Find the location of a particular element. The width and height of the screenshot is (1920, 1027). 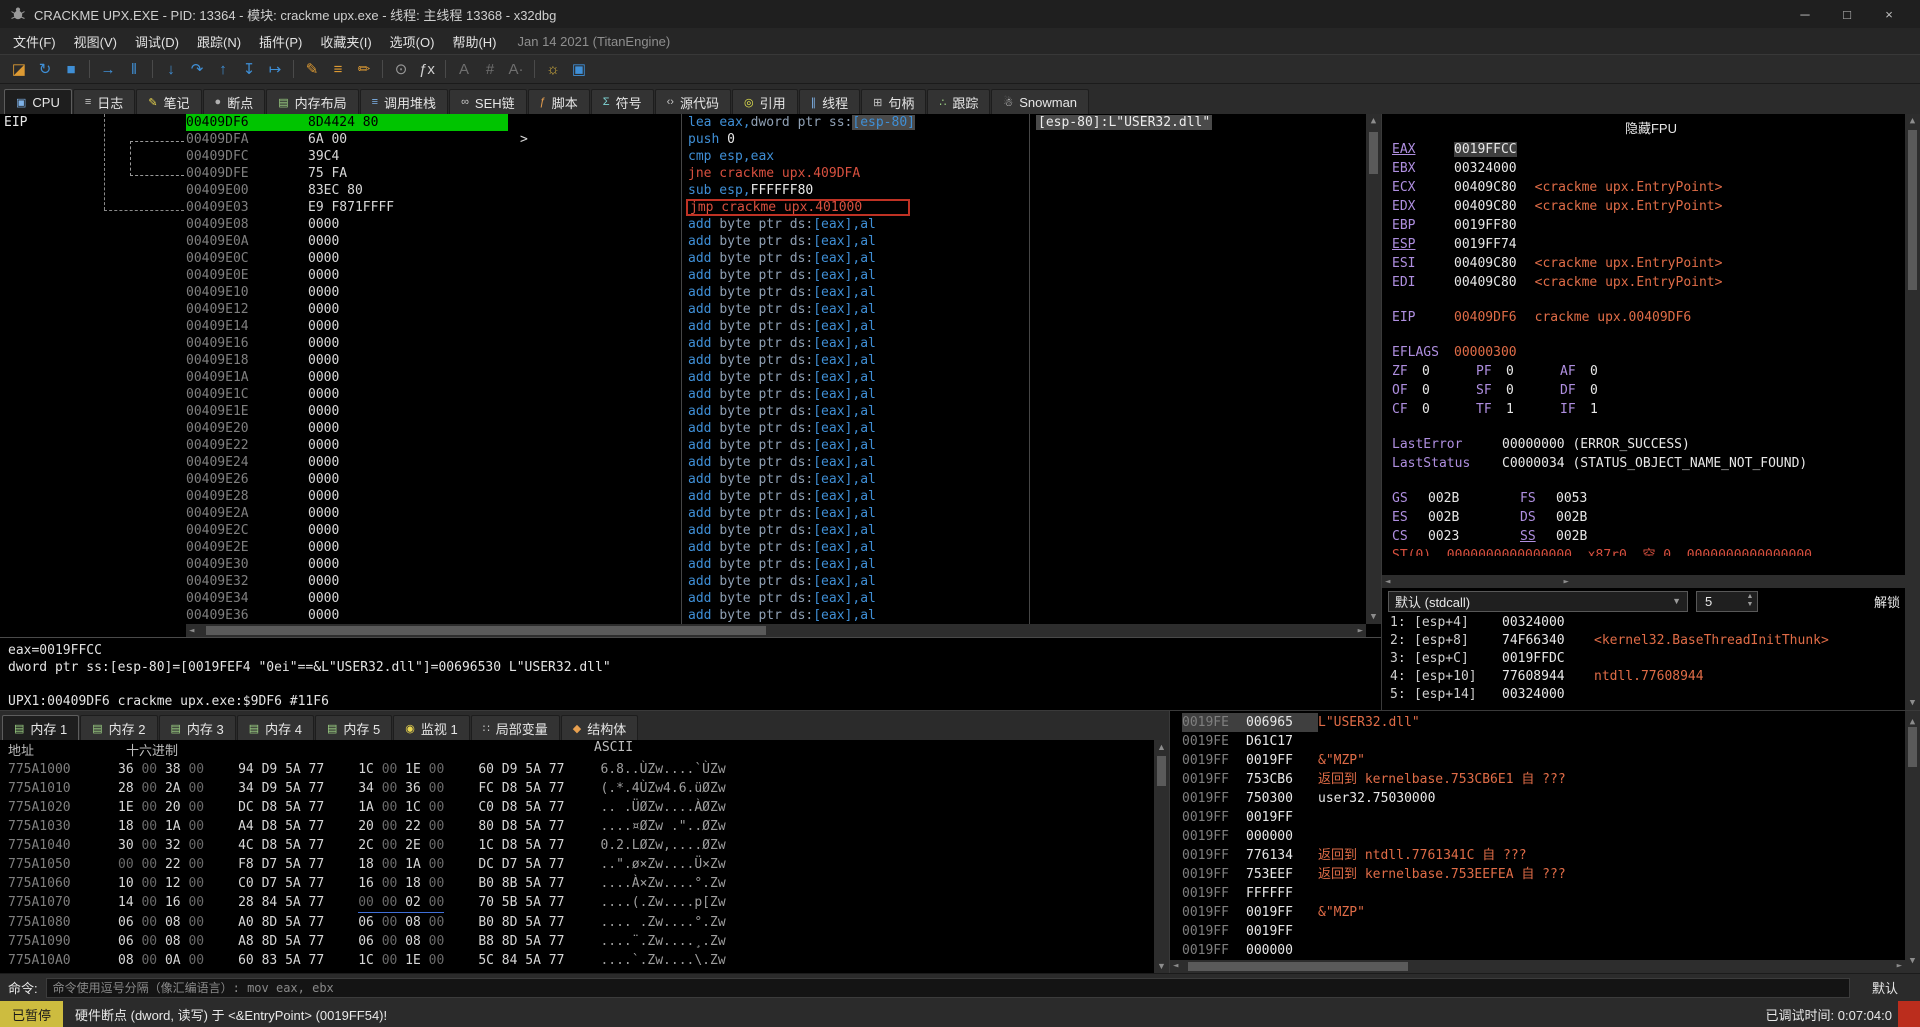

tab-断点: ● 断点 is located at coordinates (234, 101).